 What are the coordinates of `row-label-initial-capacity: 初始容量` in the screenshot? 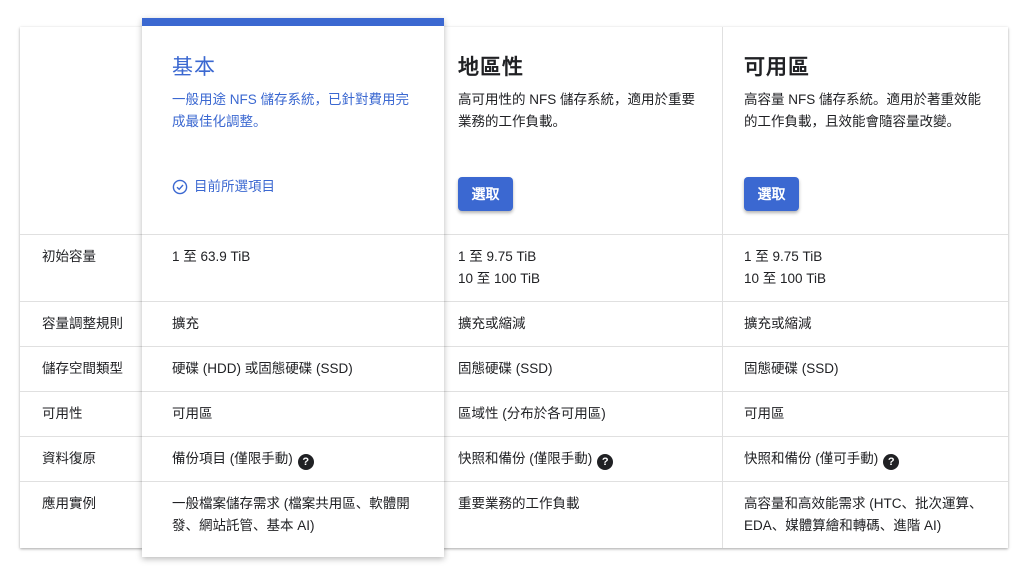 It's located at (69, 256).